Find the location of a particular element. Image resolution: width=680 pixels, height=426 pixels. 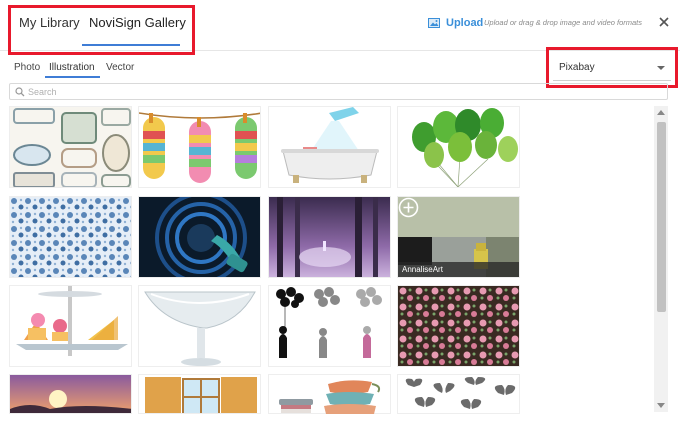

source-select: Pixabay is located at coordinates (612, 68).